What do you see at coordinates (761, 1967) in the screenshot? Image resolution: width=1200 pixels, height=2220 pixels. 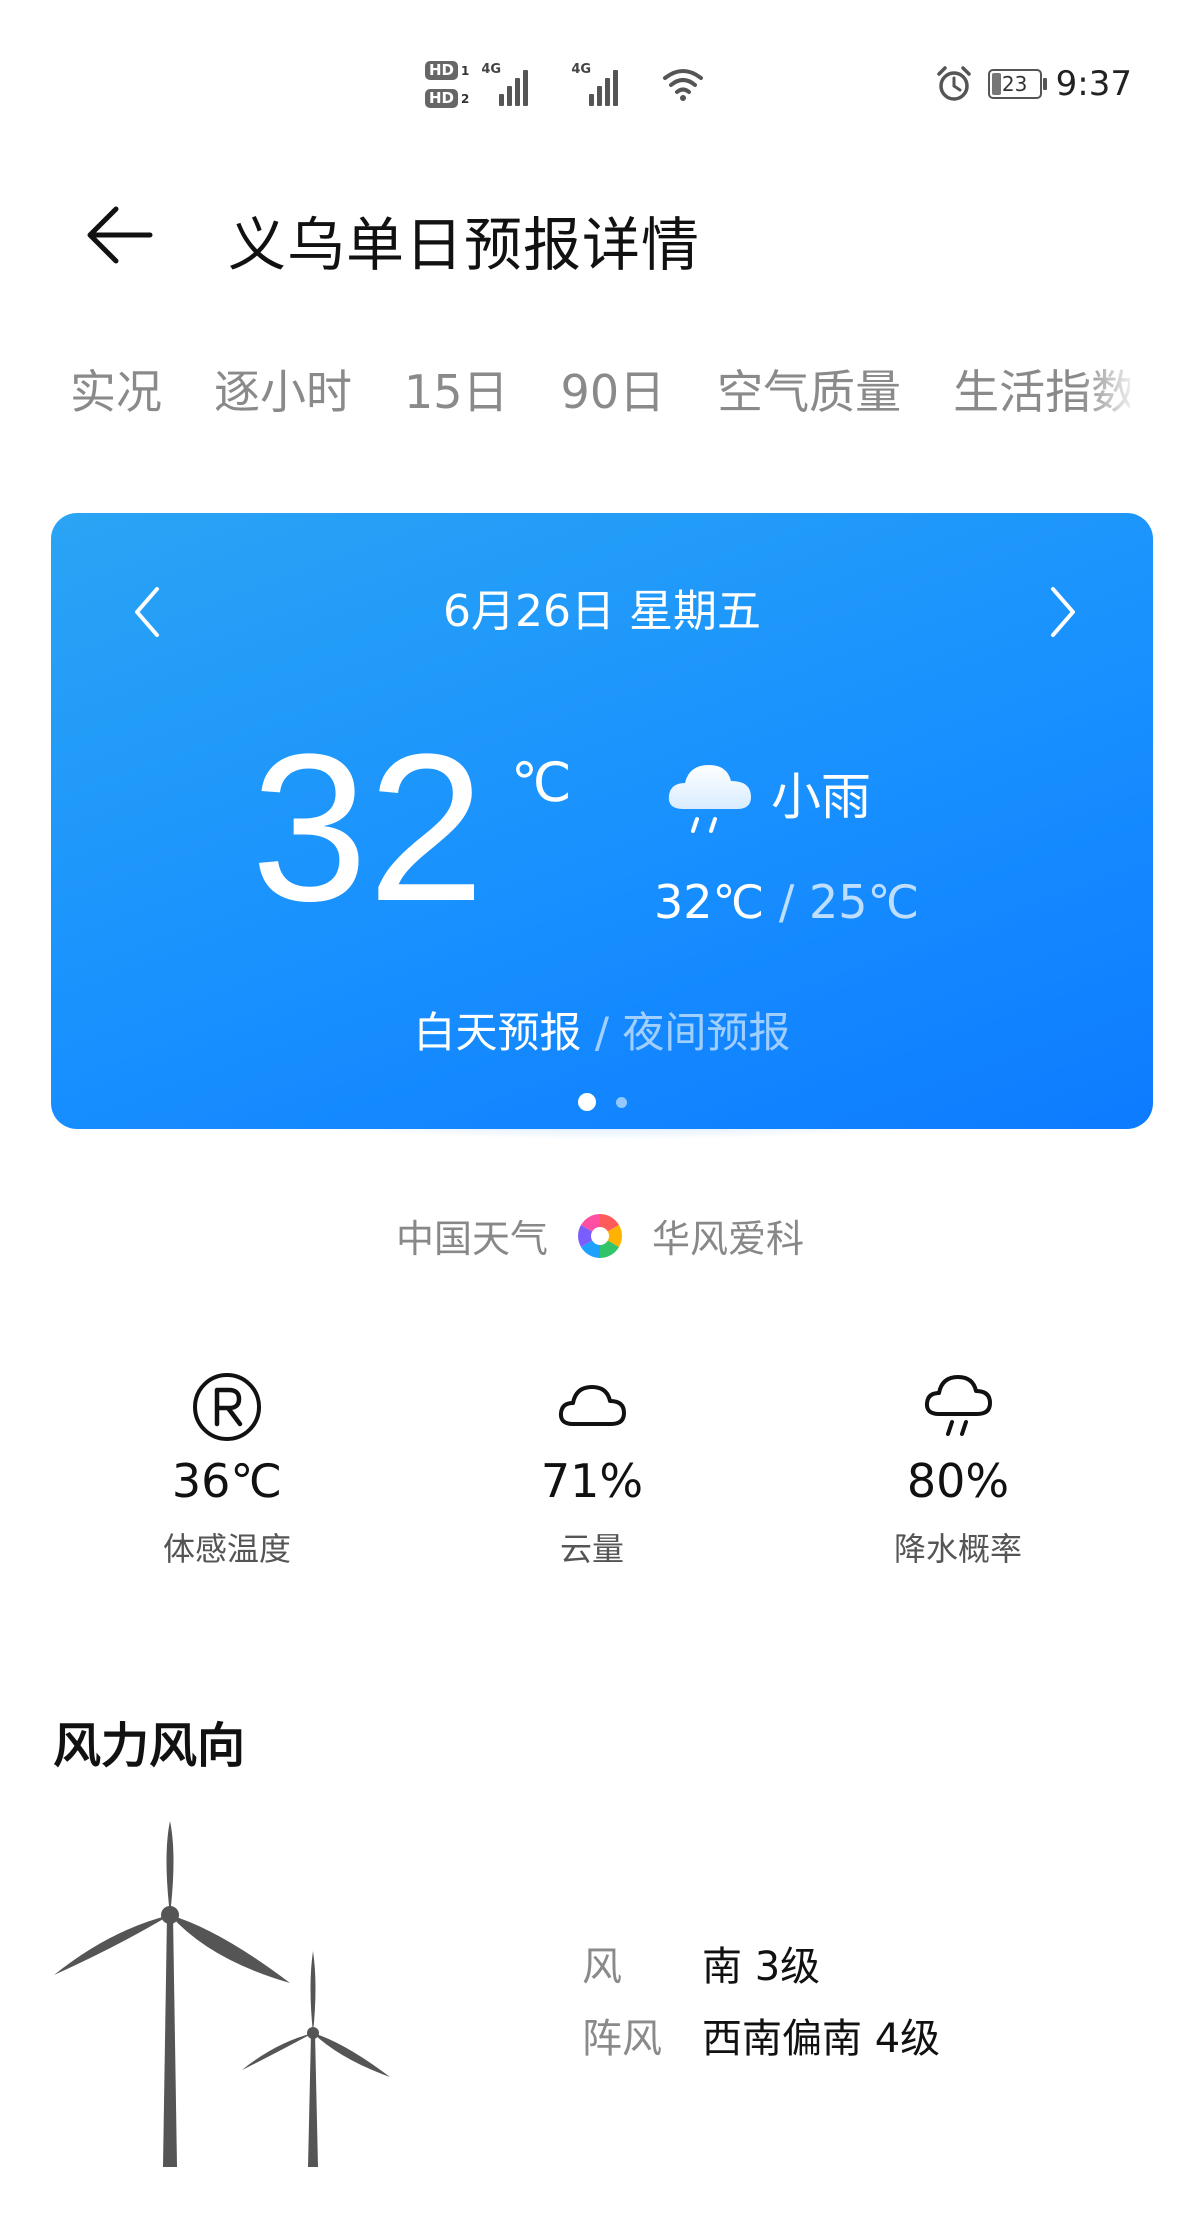 I see `wind-value: 南 3级` at bounding box center [761, 1967].